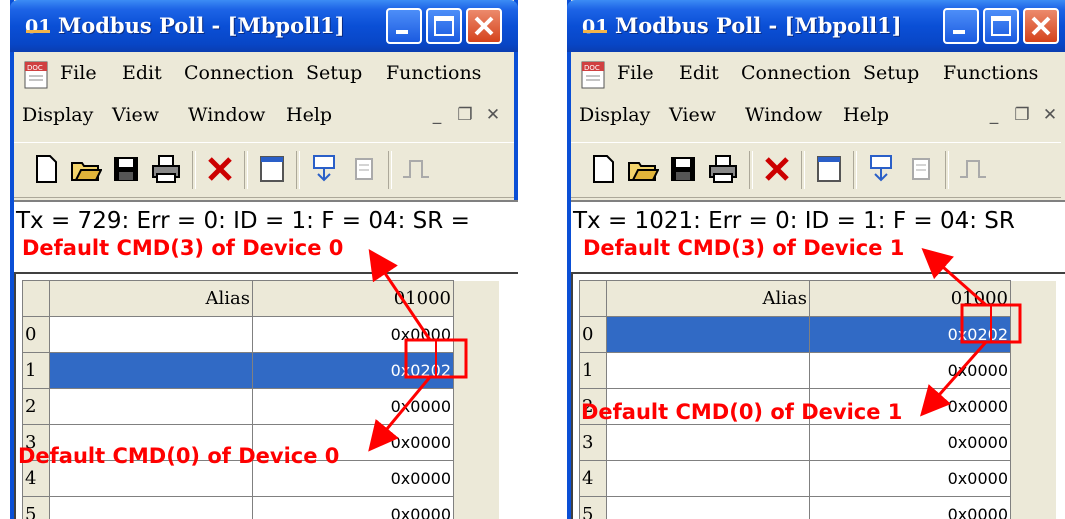 This screenshot has height=519, width=1065. Describe the element at coordinates (595, 27) in the screenshot. I see `svg-text: 01` at that location.